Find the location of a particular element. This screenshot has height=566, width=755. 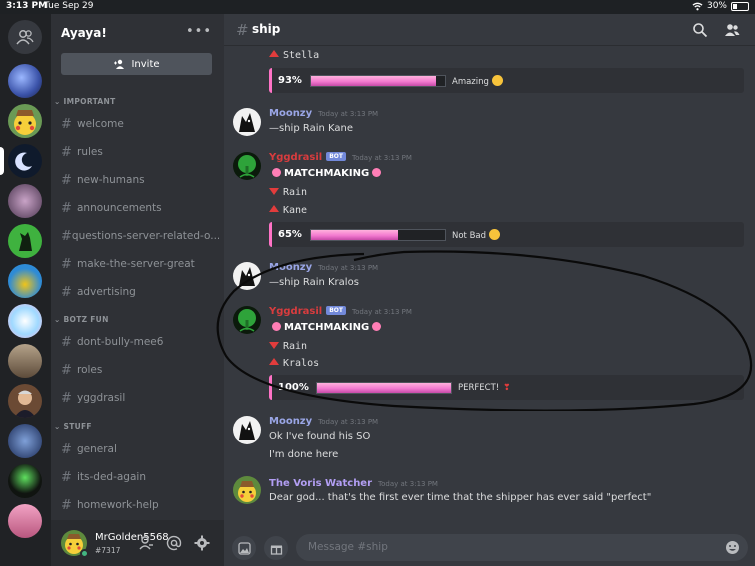

invite-button: Invite is located at coordinates (136, 64).